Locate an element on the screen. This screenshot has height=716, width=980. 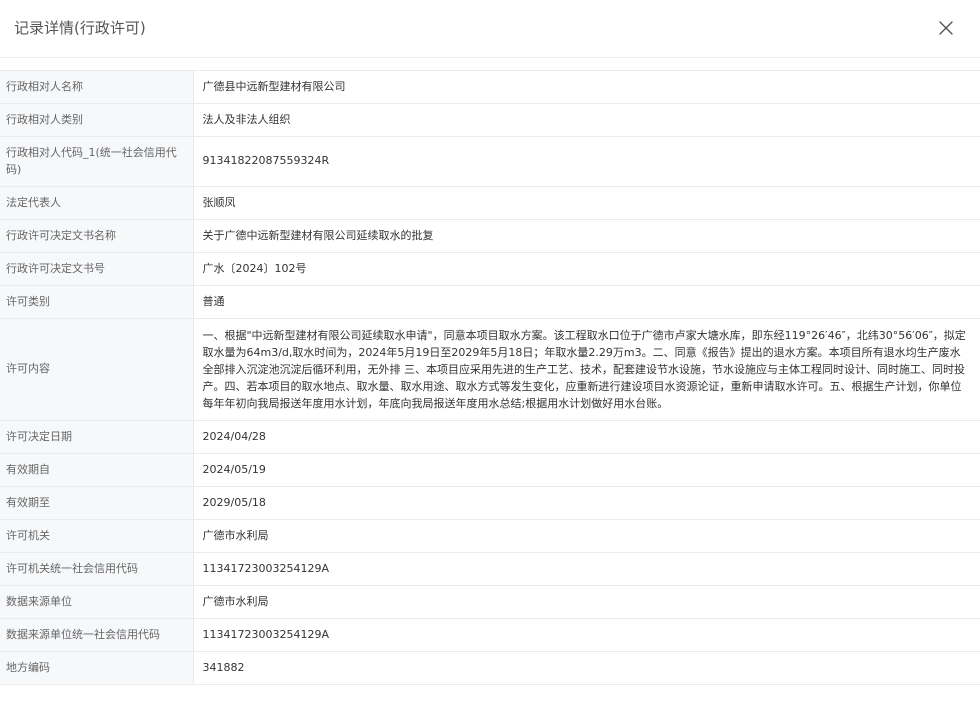
table-row: 许可机关 广德市水利局 is located at coordinates (490, 536).